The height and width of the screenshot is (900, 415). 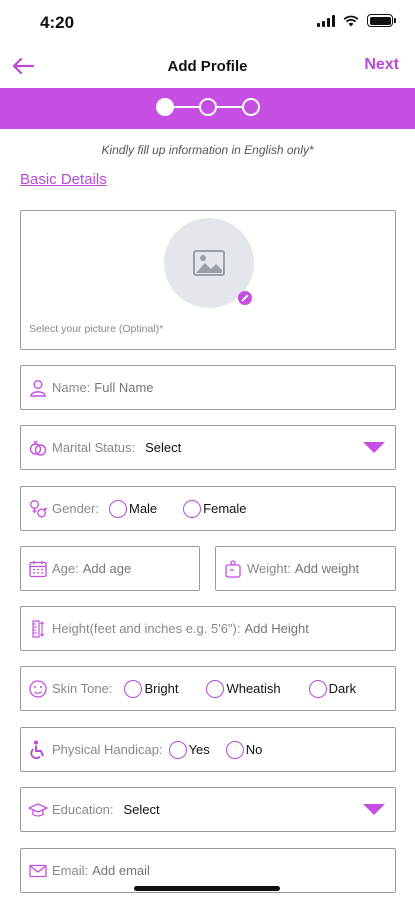 What do you see at coordinates (63, 179) in the screenshot?
I see `basic-details-link: Basic Details` at bounding box center [63, 179].